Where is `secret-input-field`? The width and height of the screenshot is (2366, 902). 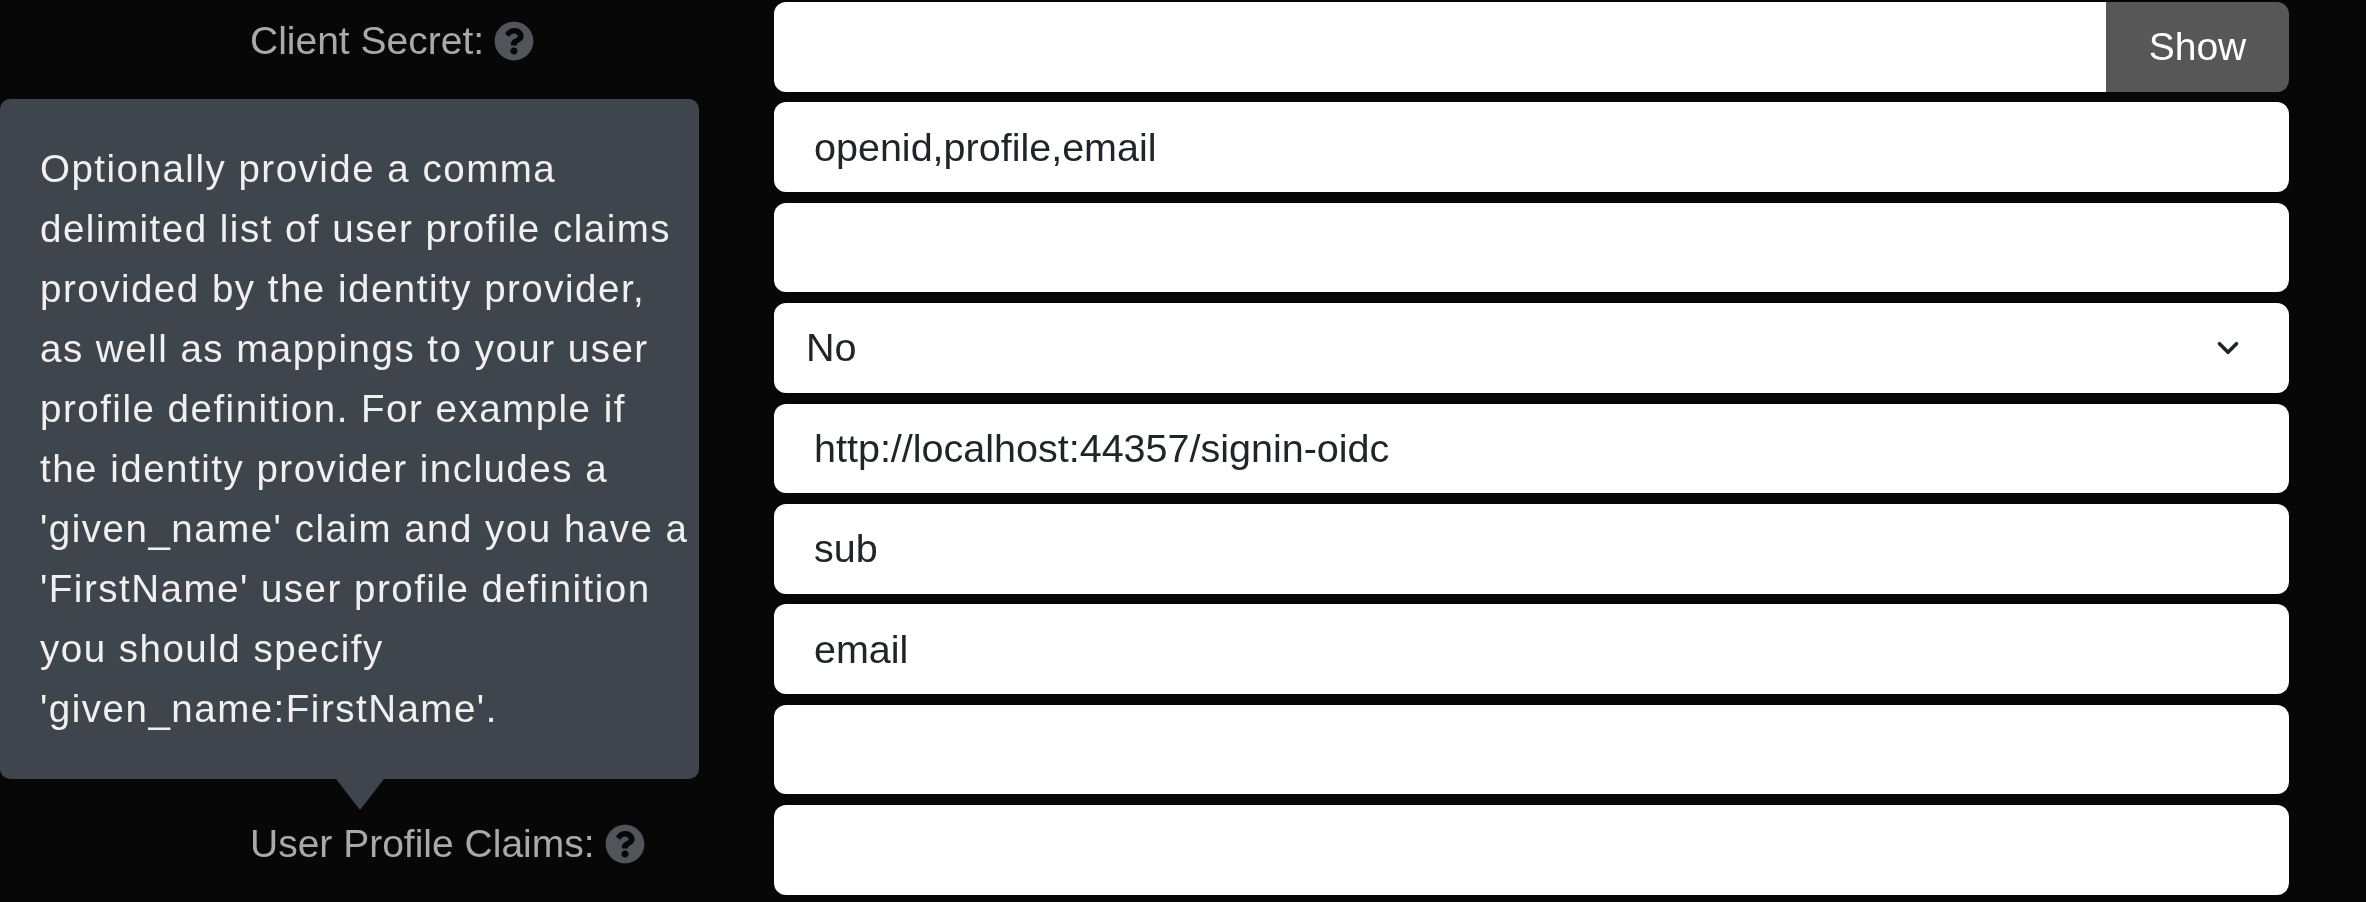 secret-input-field is located at coordinates (1440, 47).